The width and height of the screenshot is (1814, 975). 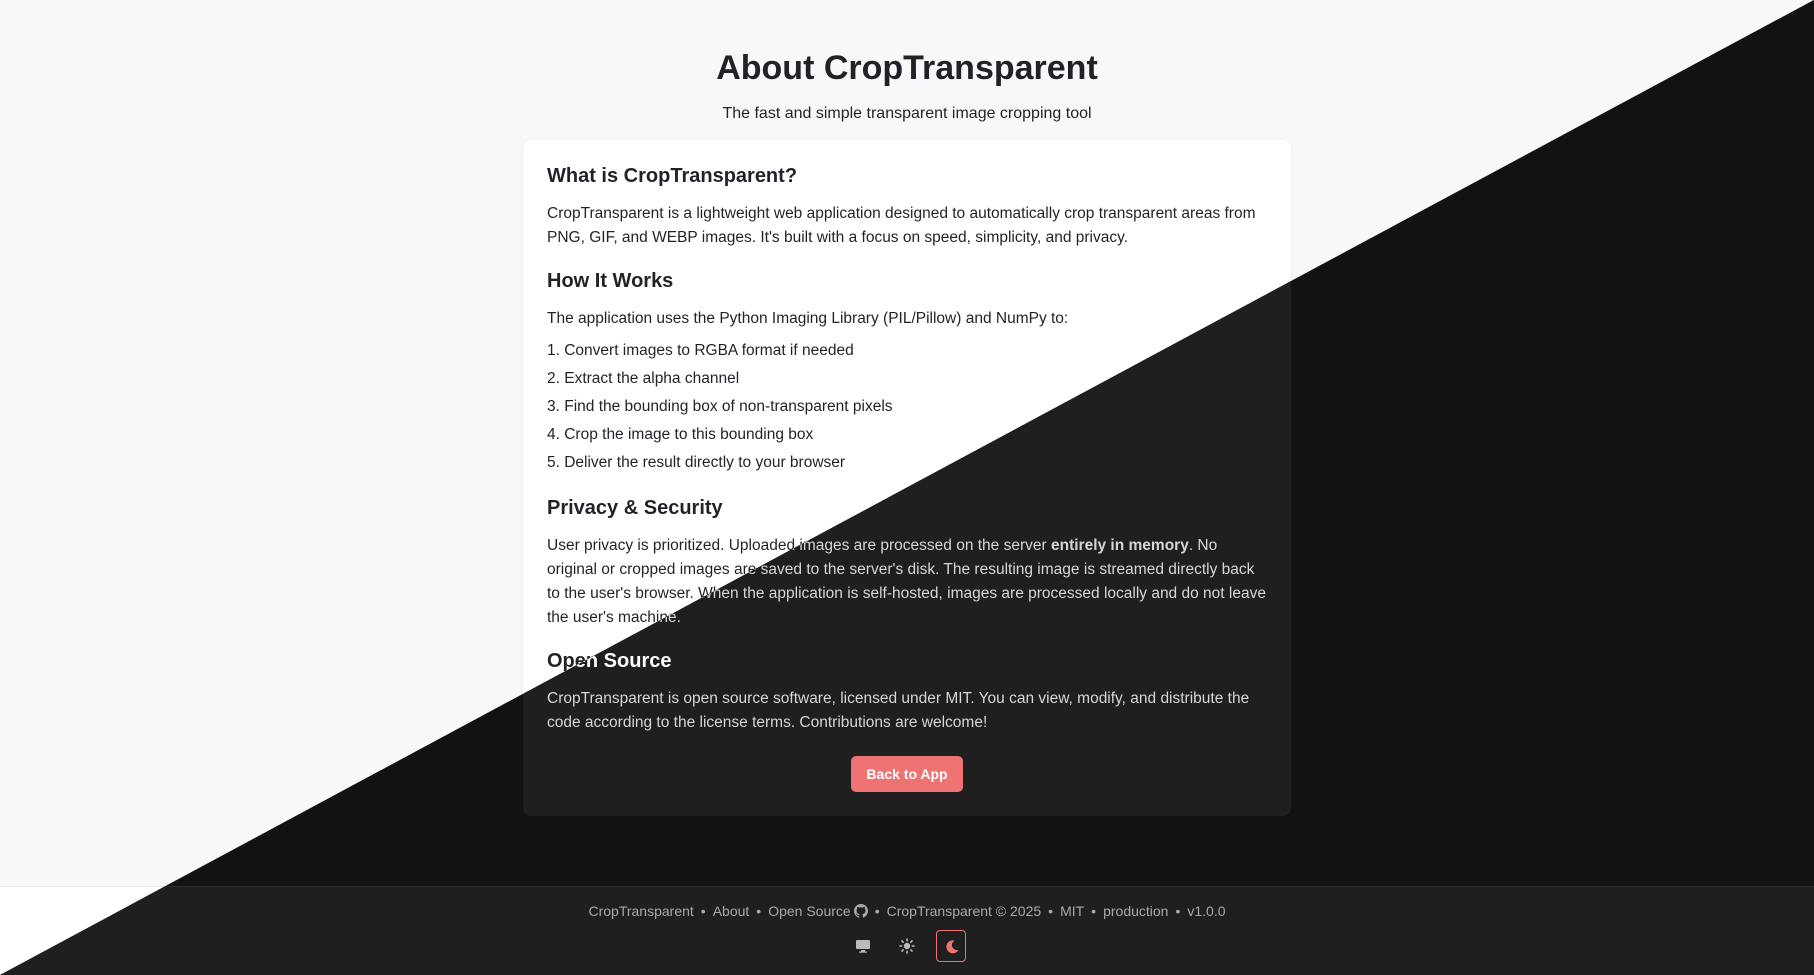 What do you see at coordinates (610, 281) in the screenshot?
I see `section-heading: How It Works` at bounding box center [610, 281].